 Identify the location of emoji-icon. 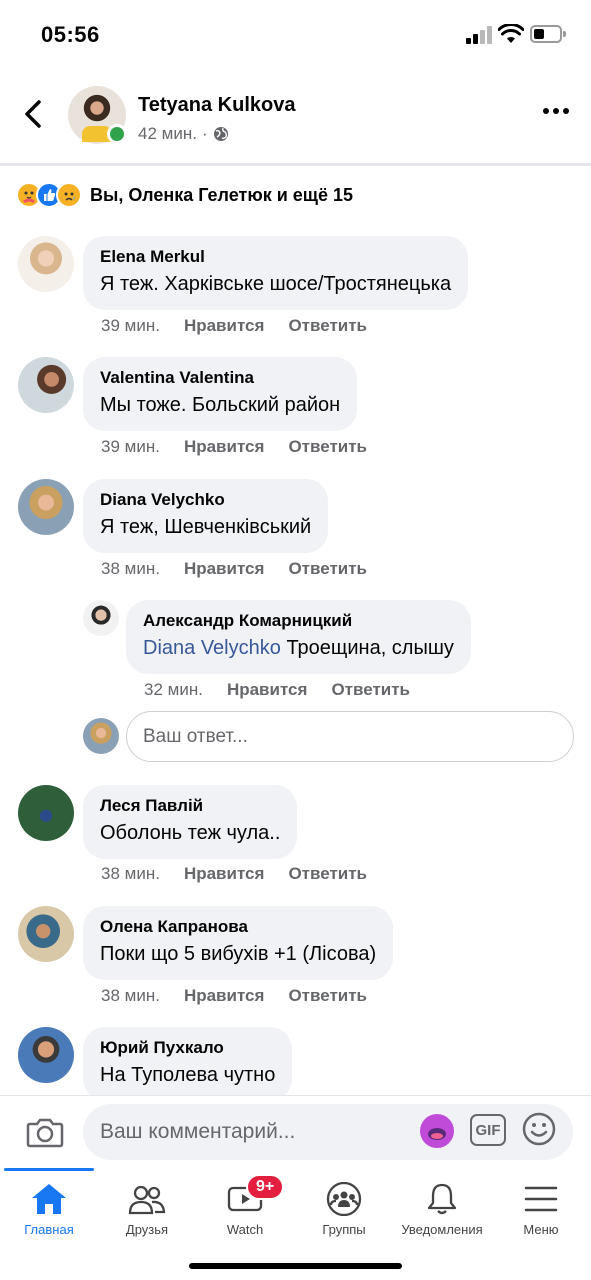
(539, 1129).